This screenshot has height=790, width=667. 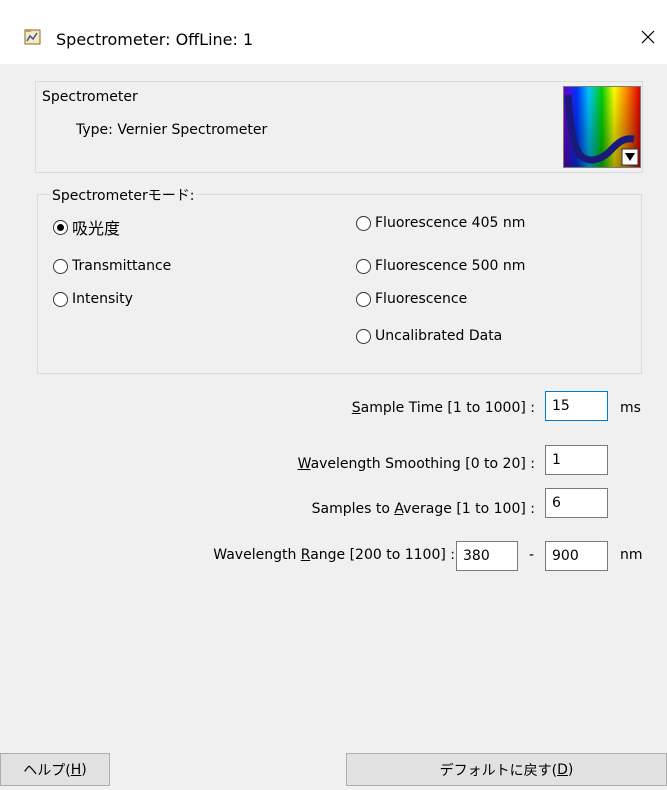 What do you see at coordinates (333, 32) in the screenshot?
I see `title-bar: Spectrometer: OffLine: 1` at bounding box center [333, 32].